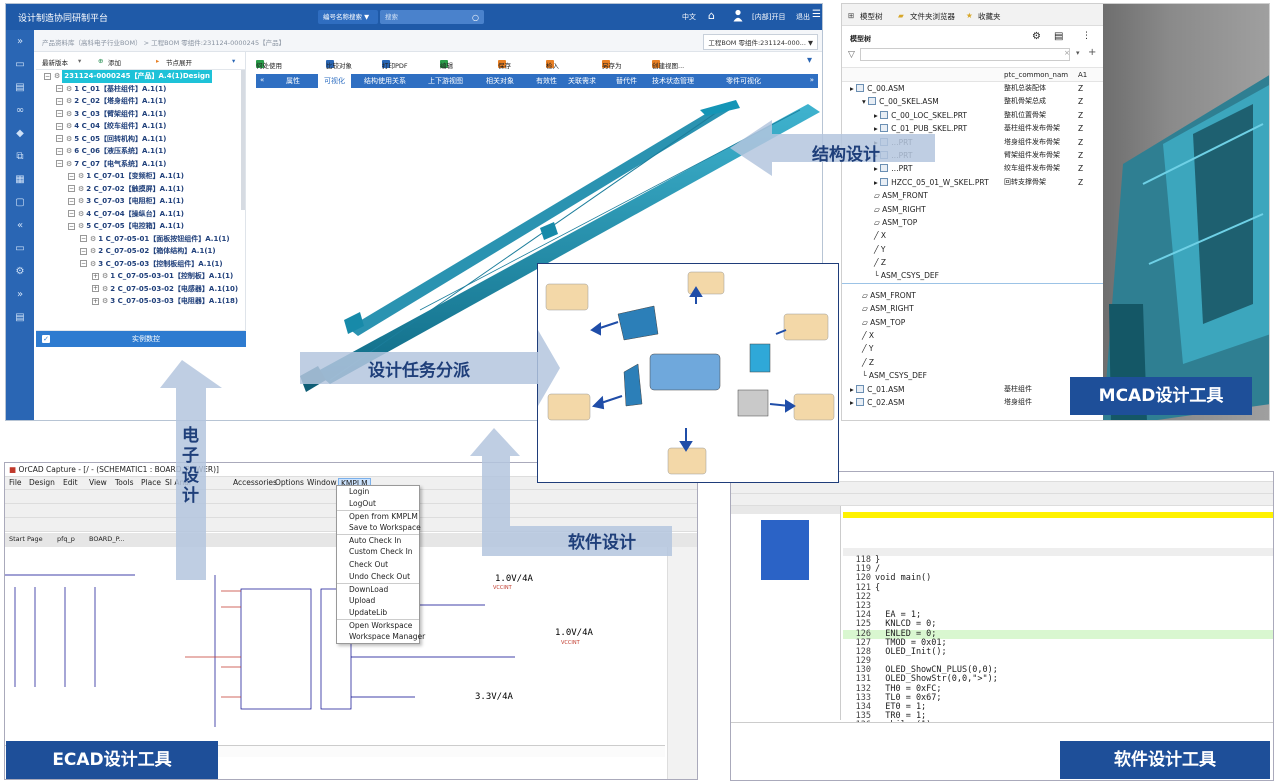 The width and height of the screenshot is (1280, 784). Describe the element at coordinates (1092, 52) in the screenshot. I see `add-icon: +` at that location.